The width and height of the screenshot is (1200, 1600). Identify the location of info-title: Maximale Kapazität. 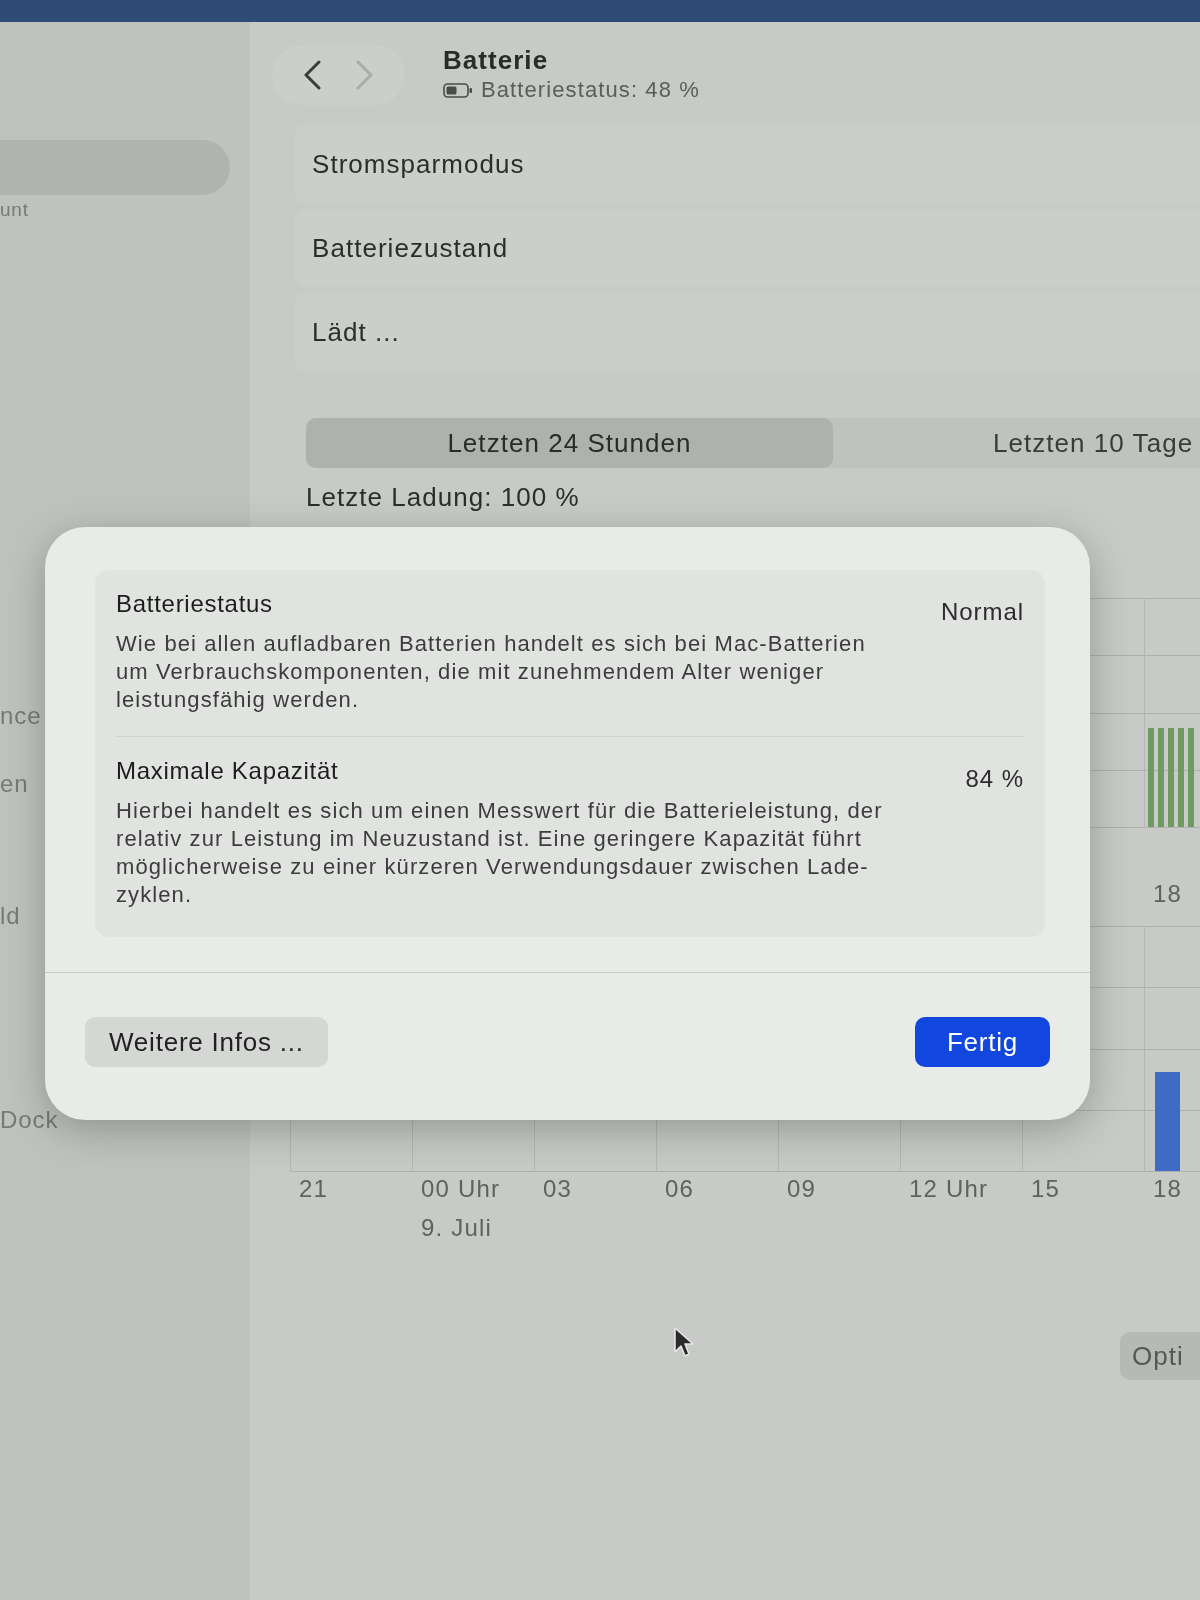
(228, 771).